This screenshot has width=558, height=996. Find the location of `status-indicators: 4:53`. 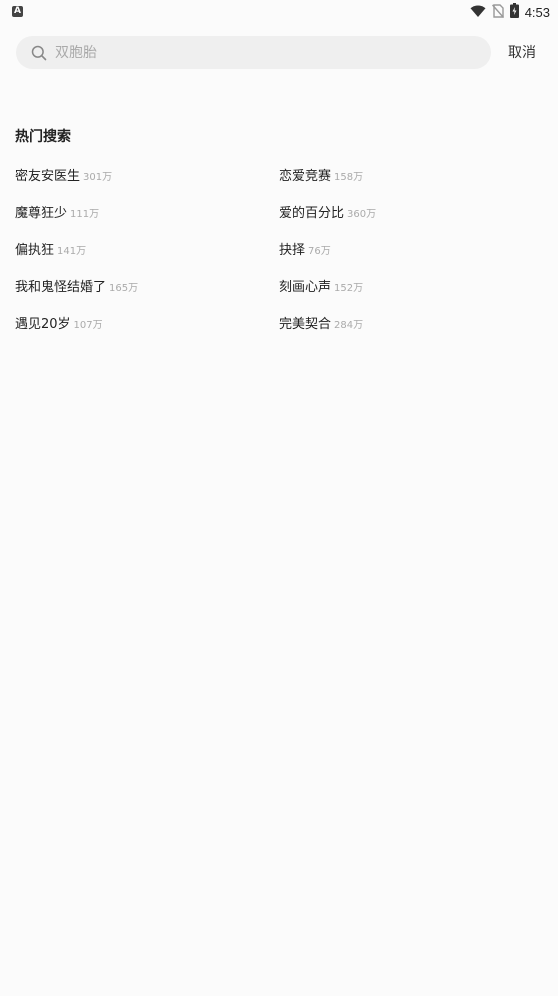

status-indicators: 4:53 is located at coordinates (510, 12).